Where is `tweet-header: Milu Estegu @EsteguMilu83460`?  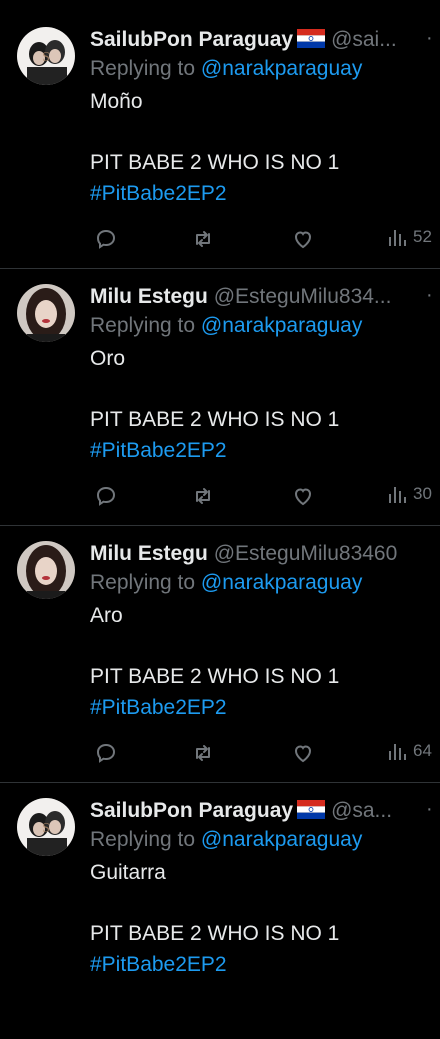
tweet-header: Milu Estegu @EsteguMilu83460 is located at coordinates (258, 554).